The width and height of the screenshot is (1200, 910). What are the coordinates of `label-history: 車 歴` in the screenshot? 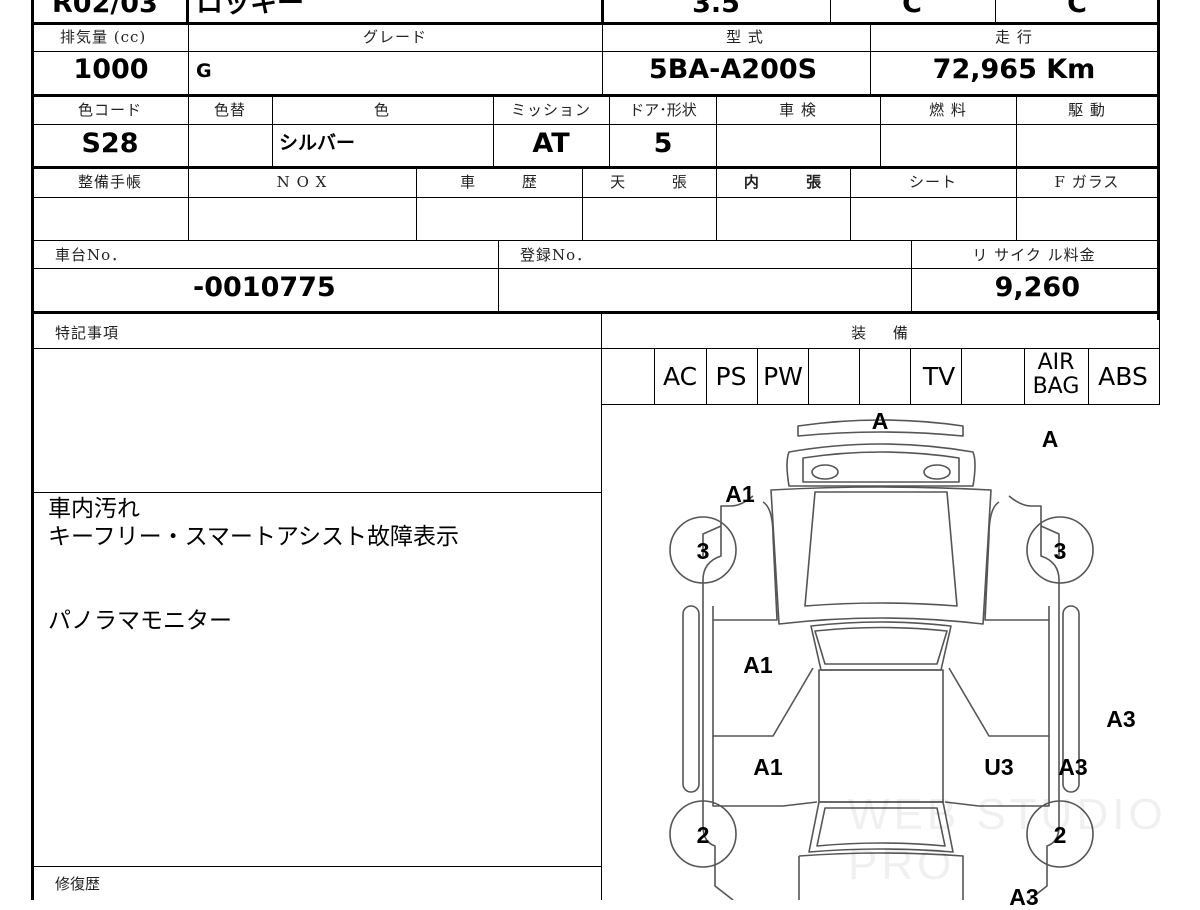 It's located at (499, 182).